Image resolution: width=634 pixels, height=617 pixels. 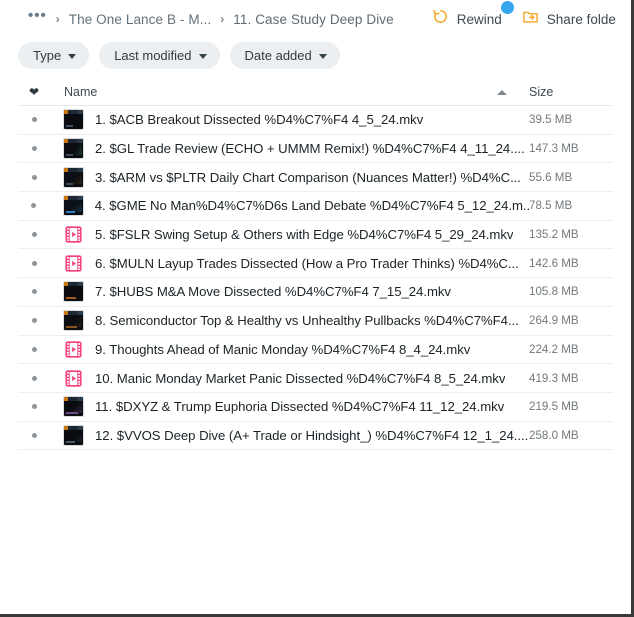 I want to click on filter-last-modified-button: Last modified, so click(x=159, y=55).